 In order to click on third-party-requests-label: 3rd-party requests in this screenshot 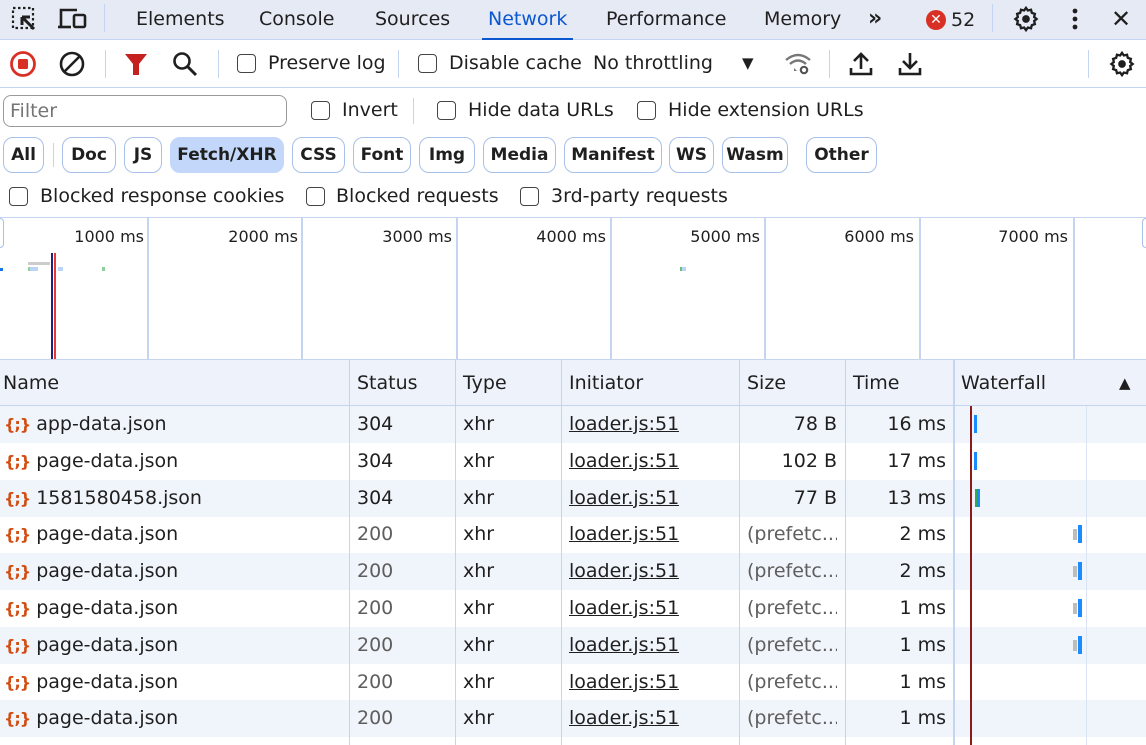, I will do `click(639, 196)`.